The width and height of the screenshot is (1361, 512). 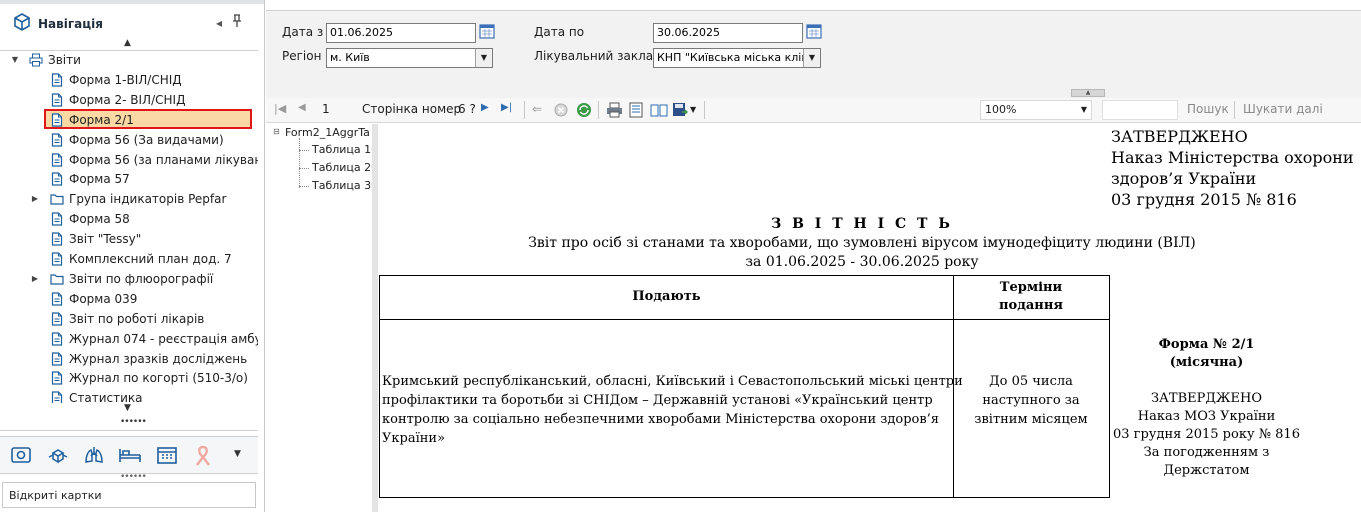 I want to click on form-spacer, so click(x=1206, y=381).